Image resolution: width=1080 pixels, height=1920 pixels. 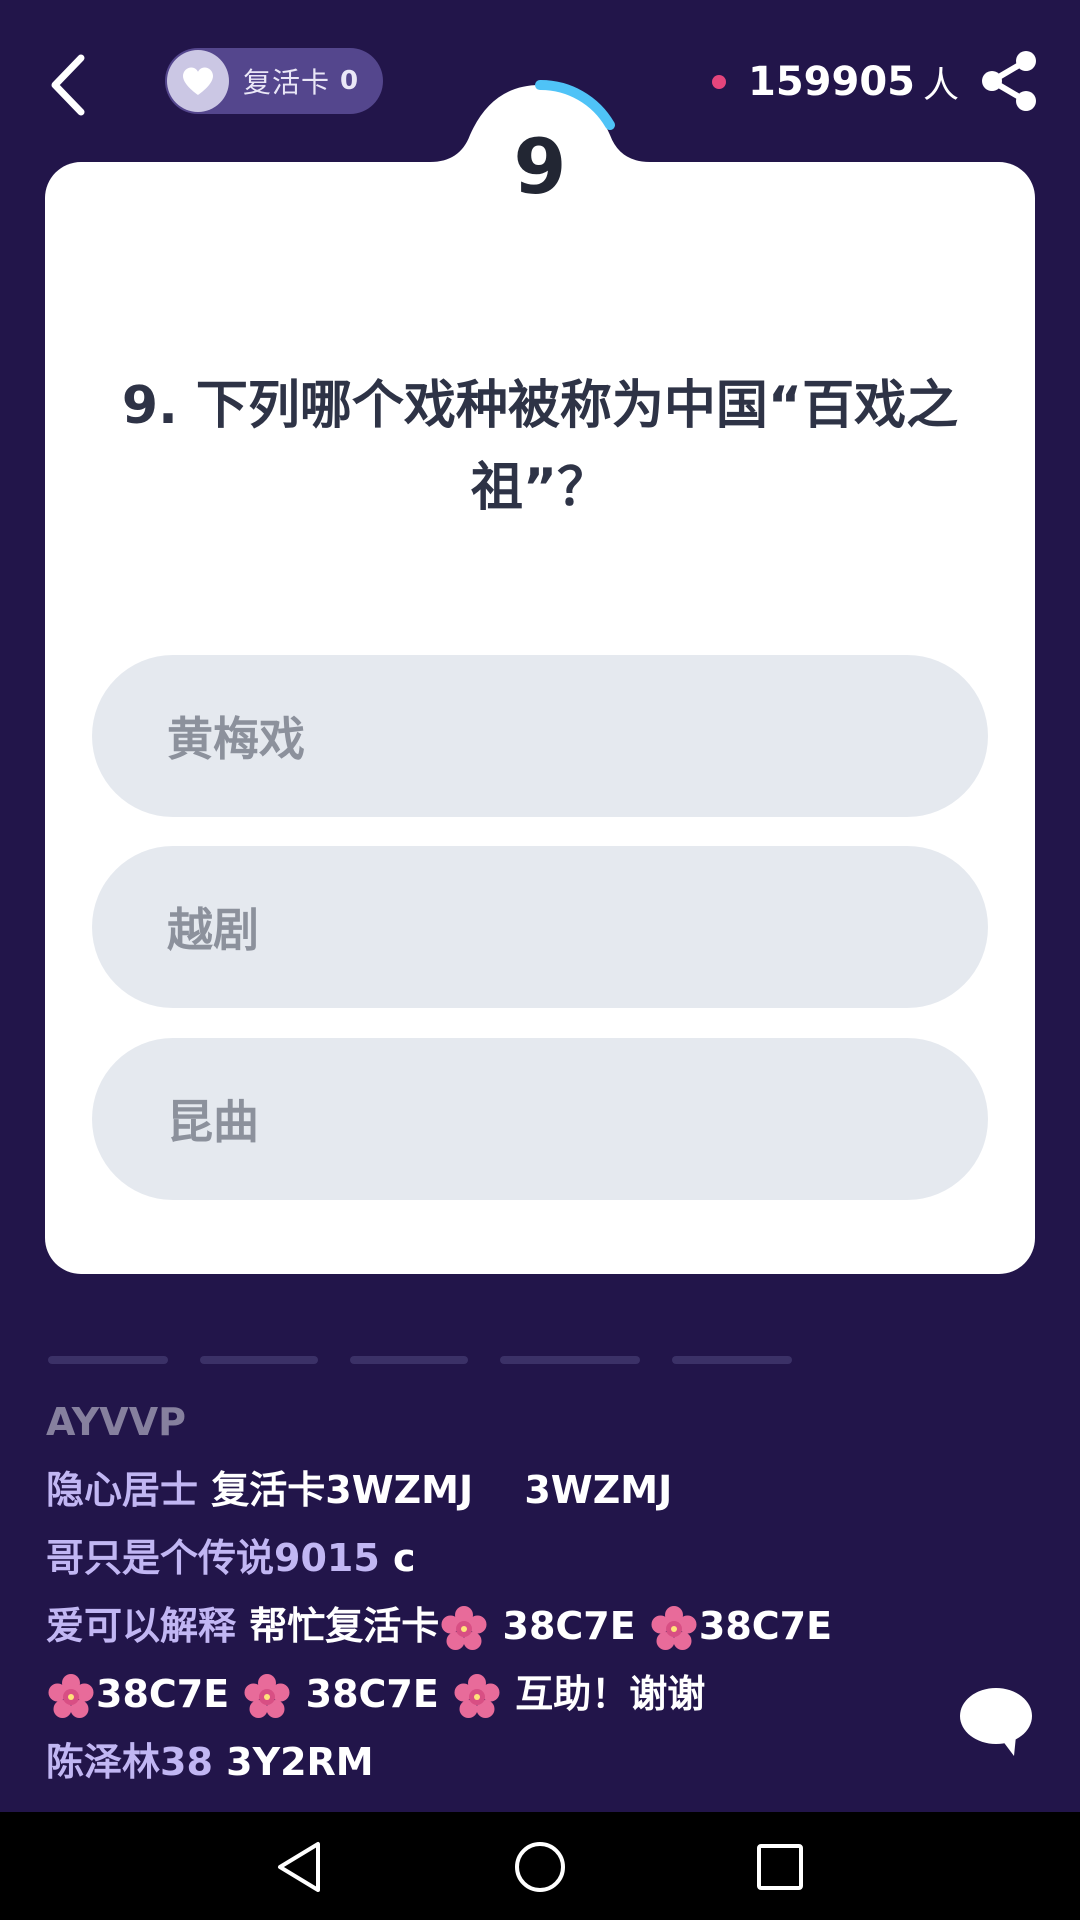 What do you see at coordinates (213, 930) in the screenshot?
I see `answer-option-label: 越剧` at bounding box center [213, 930].